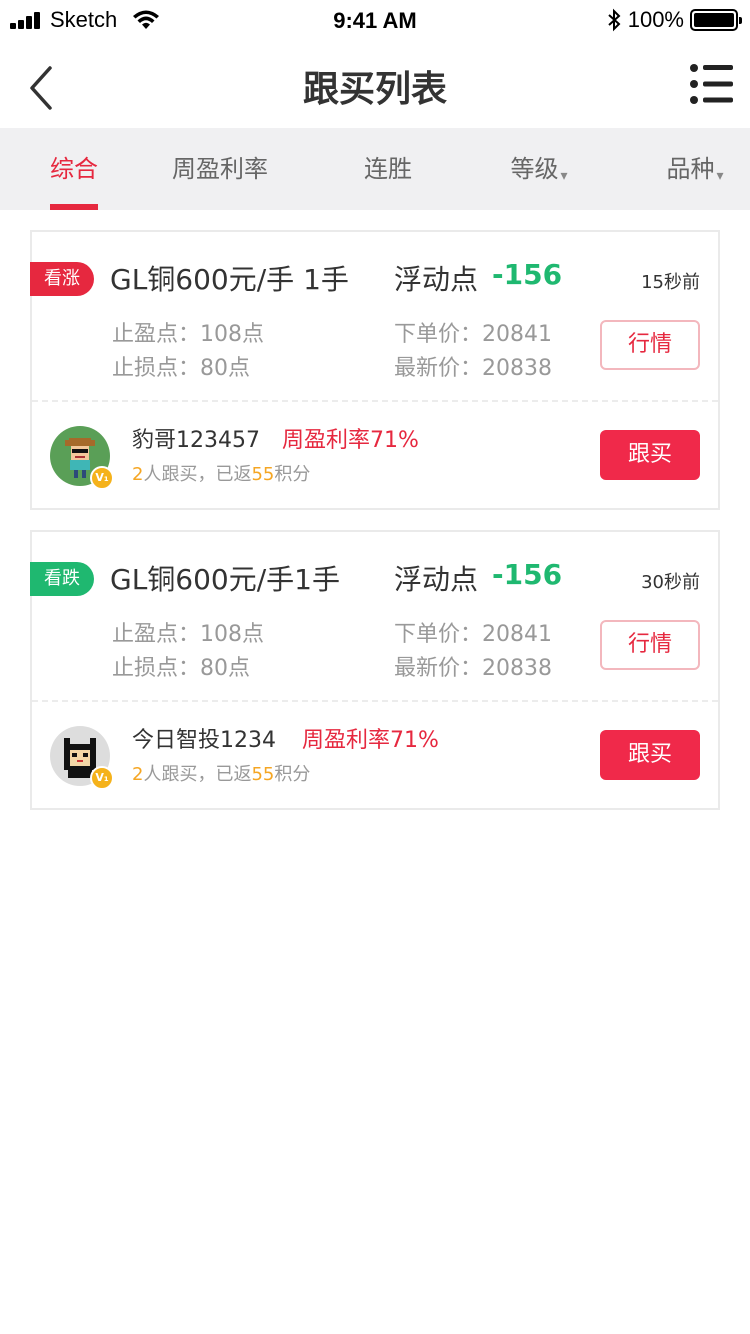 The width and height of the screenshot is (750, 1334). I want to click on status-bar: Sketch 9:41 AM 100%, so click(375, 20).